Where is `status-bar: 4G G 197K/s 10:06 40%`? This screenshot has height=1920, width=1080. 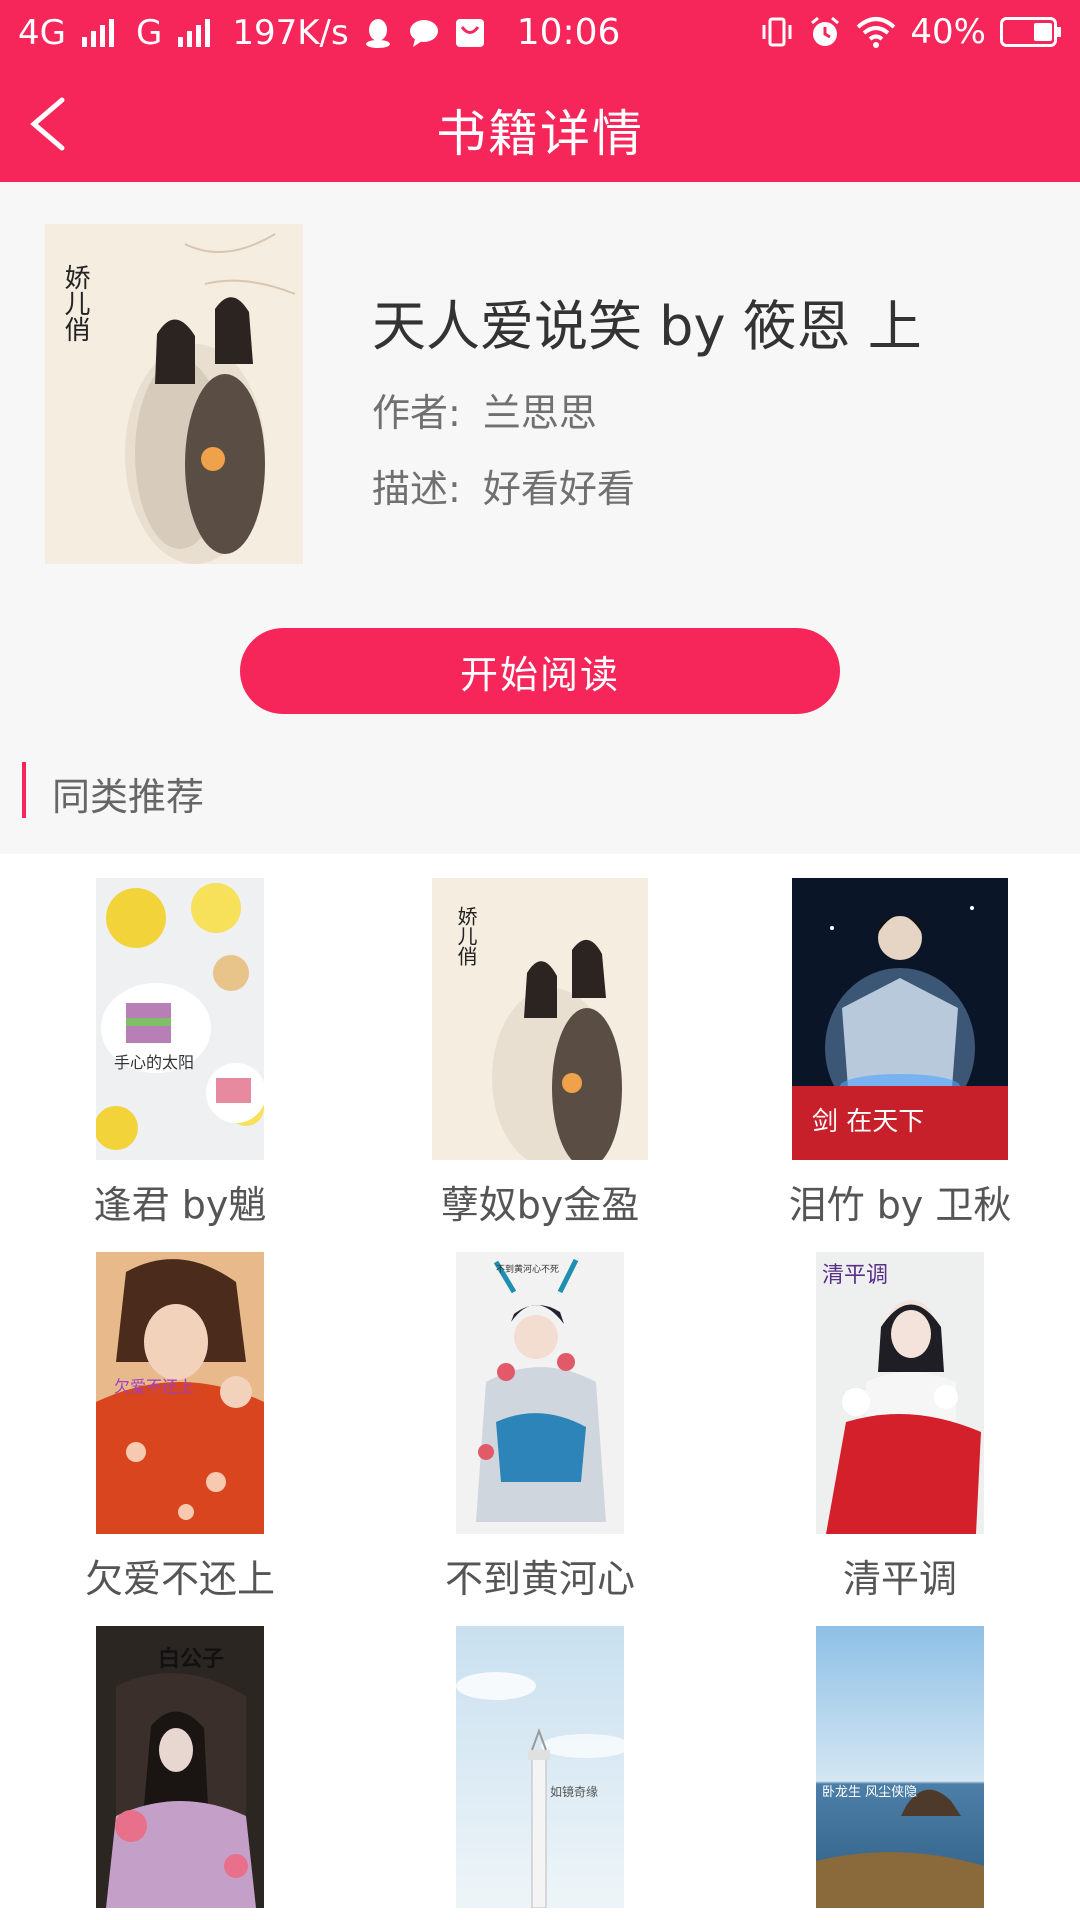 status-bar: 4G G 197K/s 10:06 40% is located at coordinates (540, 33).